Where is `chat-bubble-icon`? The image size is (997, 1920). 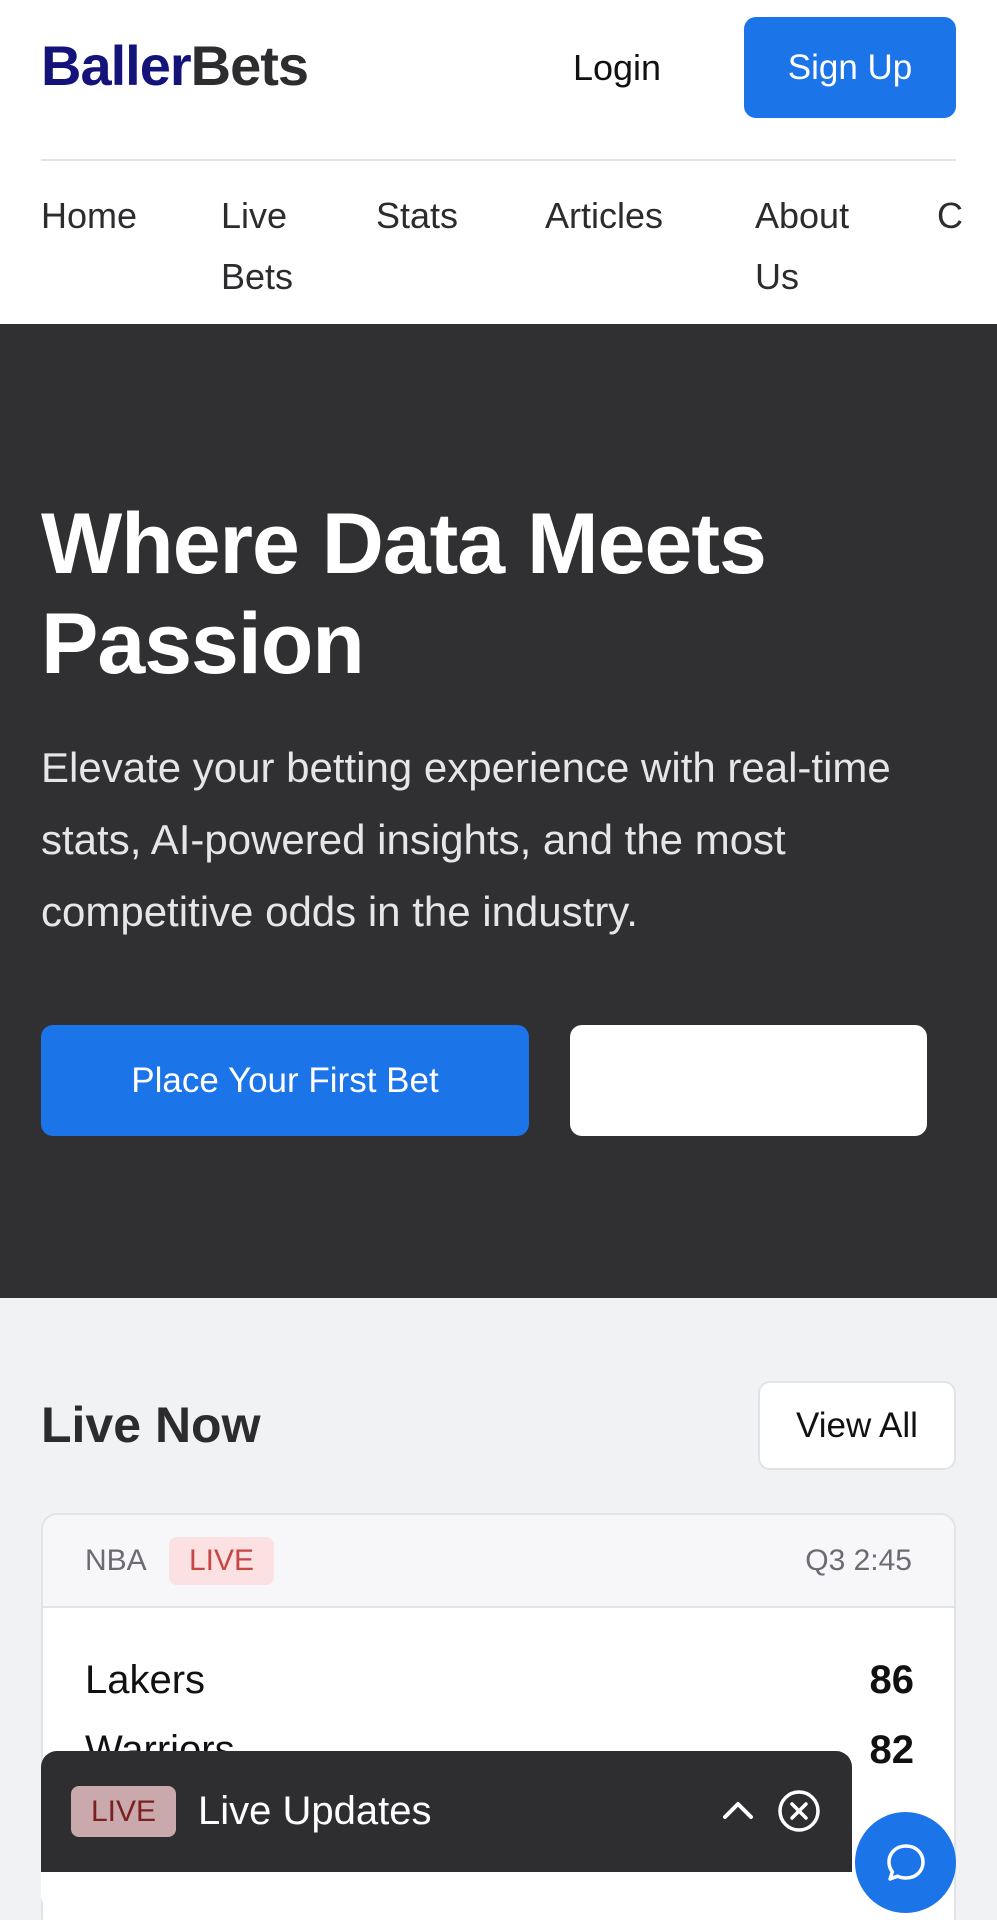
chat-bubble-icon is located at coordinates (906, 1862).